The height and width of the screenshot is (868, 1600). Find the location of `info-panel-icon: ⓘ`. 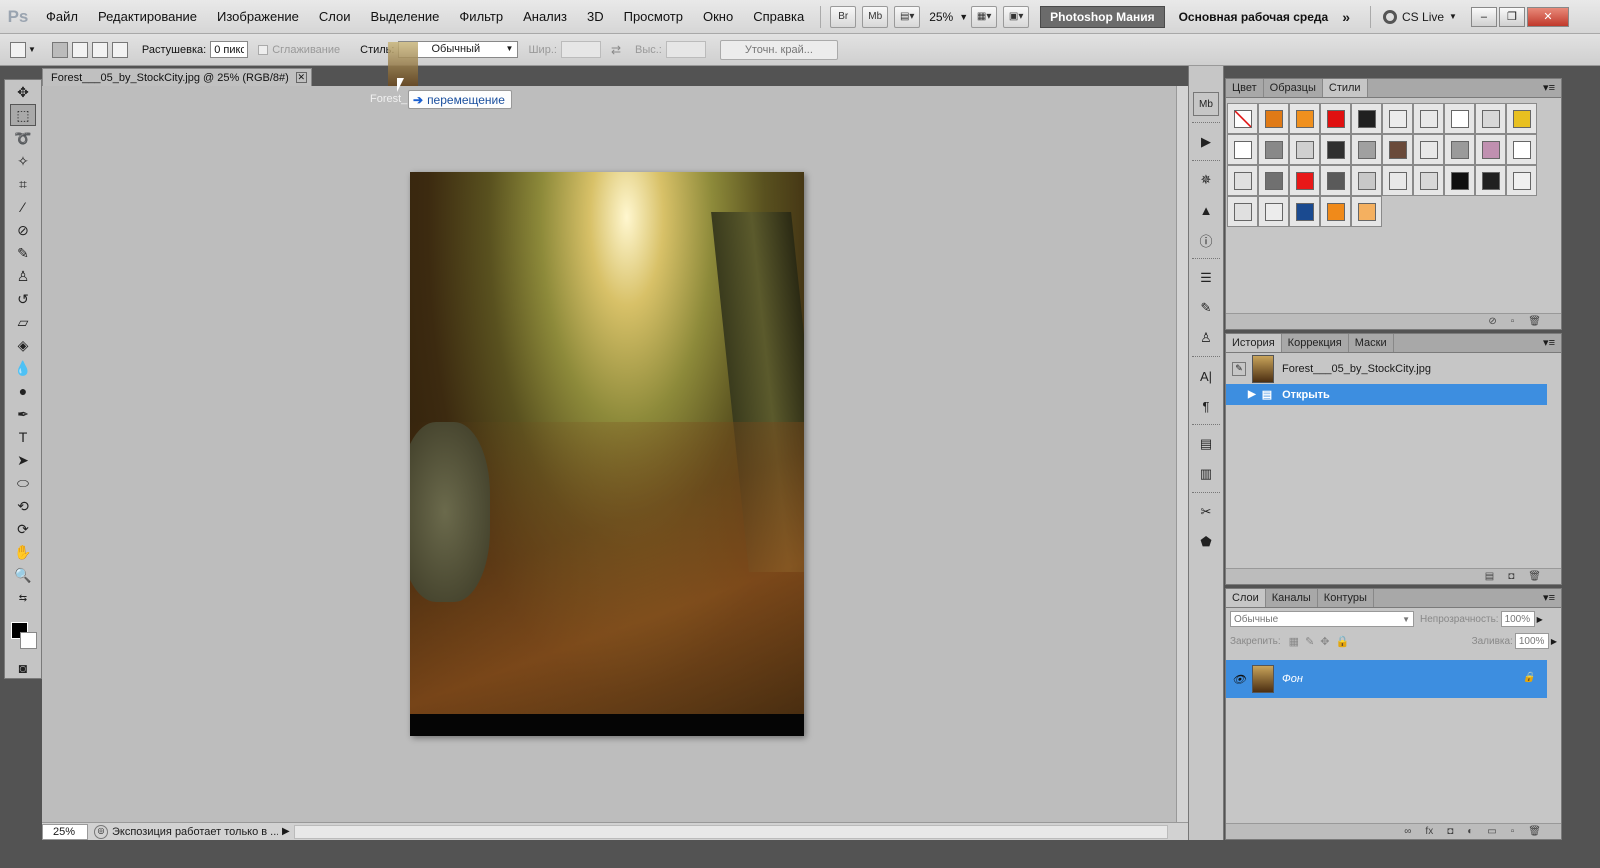

info-panel-icon: ⓘ is located at coordinates (1206, 240).